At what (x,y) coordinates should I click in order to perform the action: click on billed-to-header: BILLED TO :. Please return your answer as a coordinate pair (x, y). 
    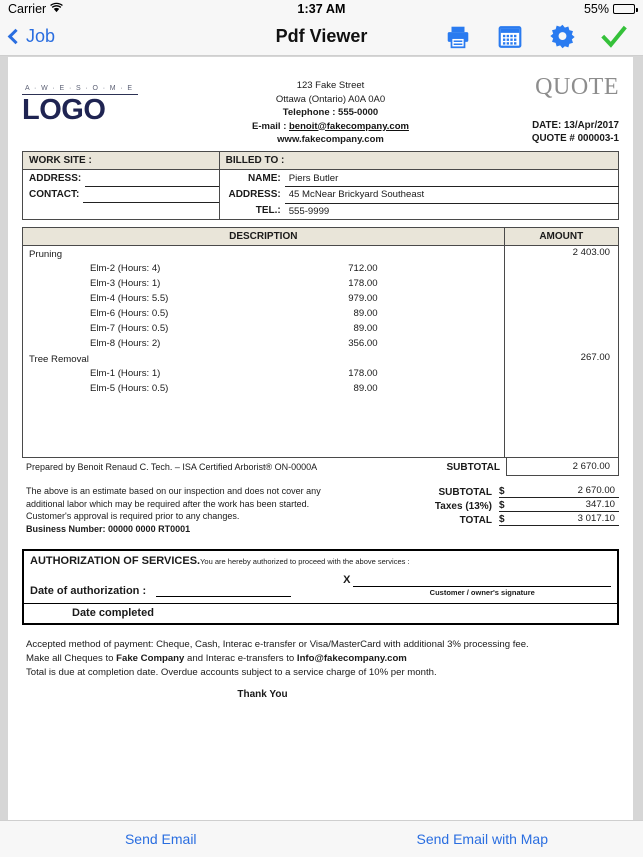
    Looking at the image, I should click on (419, 160).